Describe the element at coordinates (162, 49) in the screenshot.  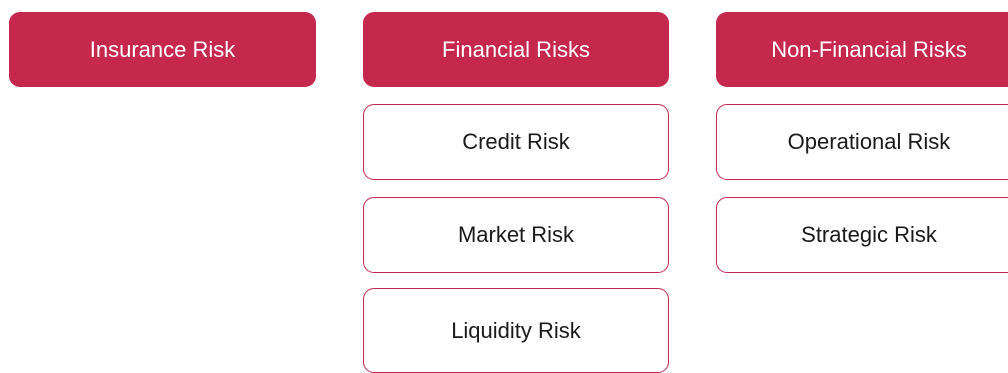
I see `insurance-risk-header: Insurance Risk` at that location.